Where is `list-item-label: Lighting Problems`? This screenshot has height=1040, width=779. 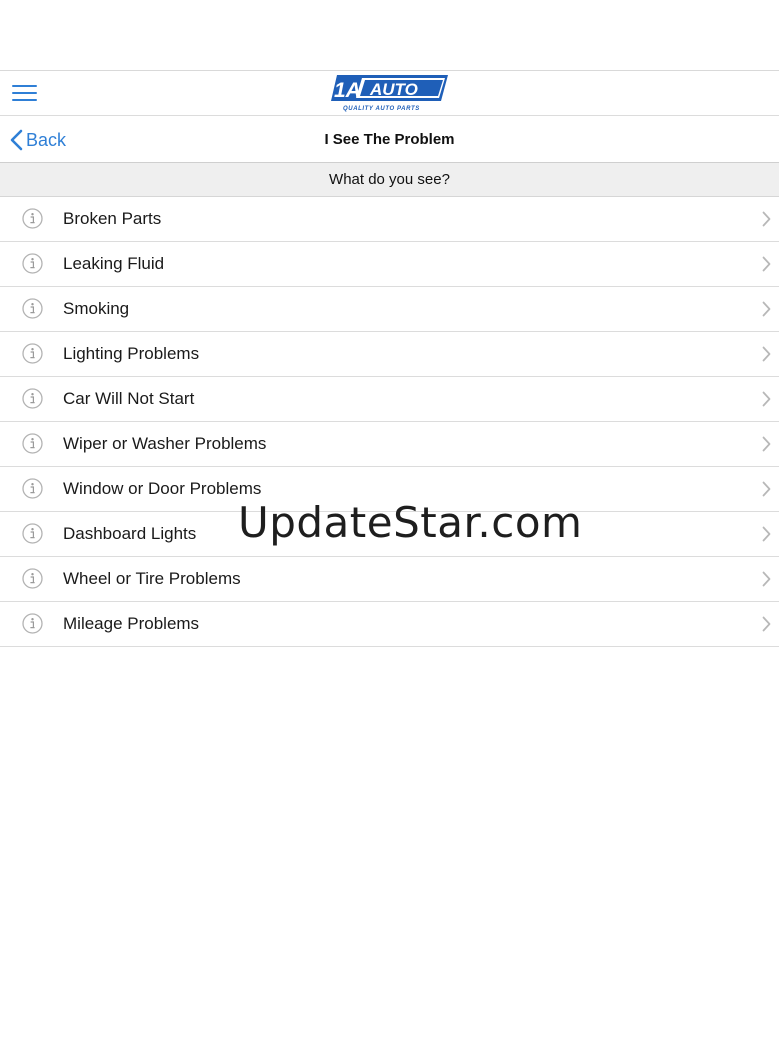
list-item-label: Lighting Problems is located at coordinates (131, 353).